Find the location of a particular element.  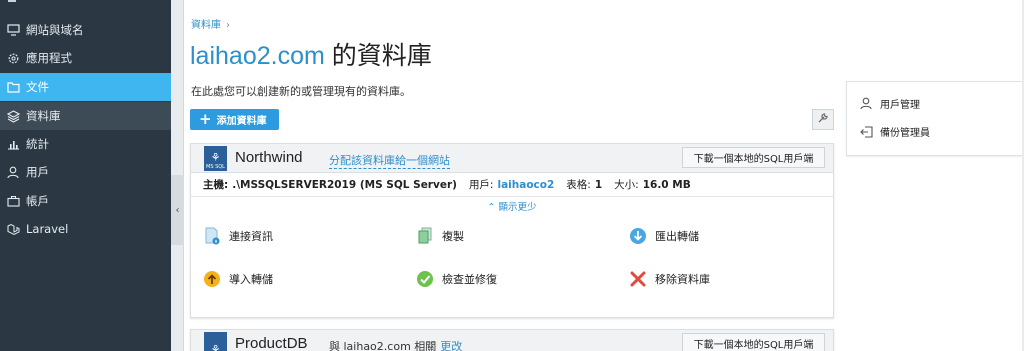

page-title-domain: laihao2.com is located at coordinates (257, 56).